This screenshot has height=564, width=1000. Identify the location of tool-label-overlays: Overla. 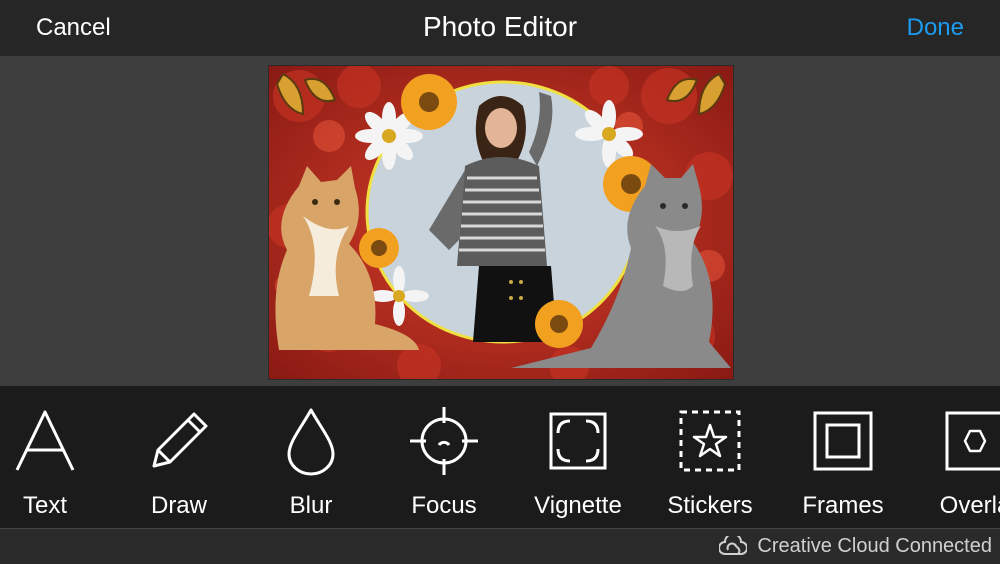
(969, 505).